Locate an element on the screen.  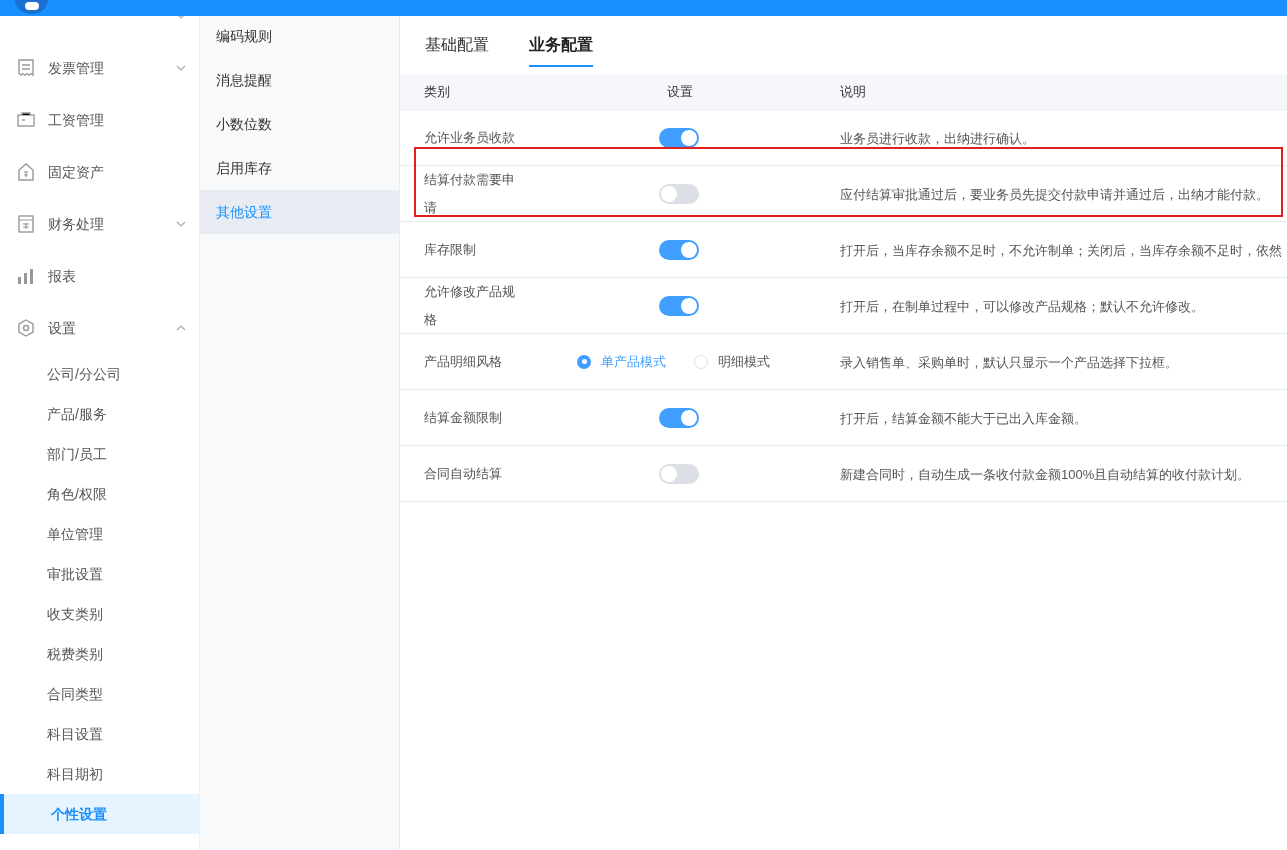
table-cell: 录入销售单、采购单时，默认只显示一个产品选择下拉框。 is located at coordinates (1009, 362).